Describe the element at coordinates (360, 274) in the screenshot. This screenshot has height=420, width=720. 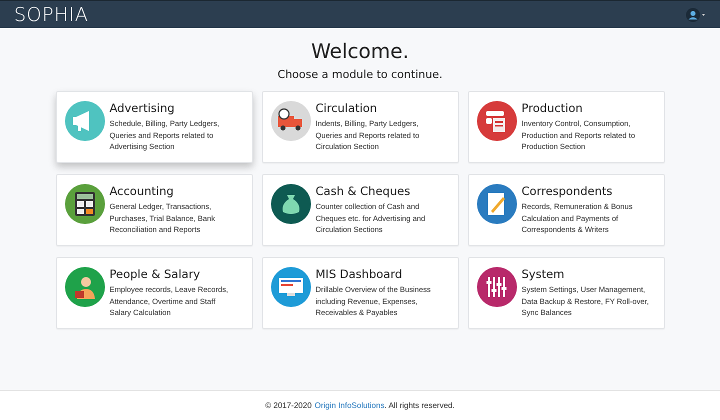
I see `module-title: MIS Dashboard` at that location.